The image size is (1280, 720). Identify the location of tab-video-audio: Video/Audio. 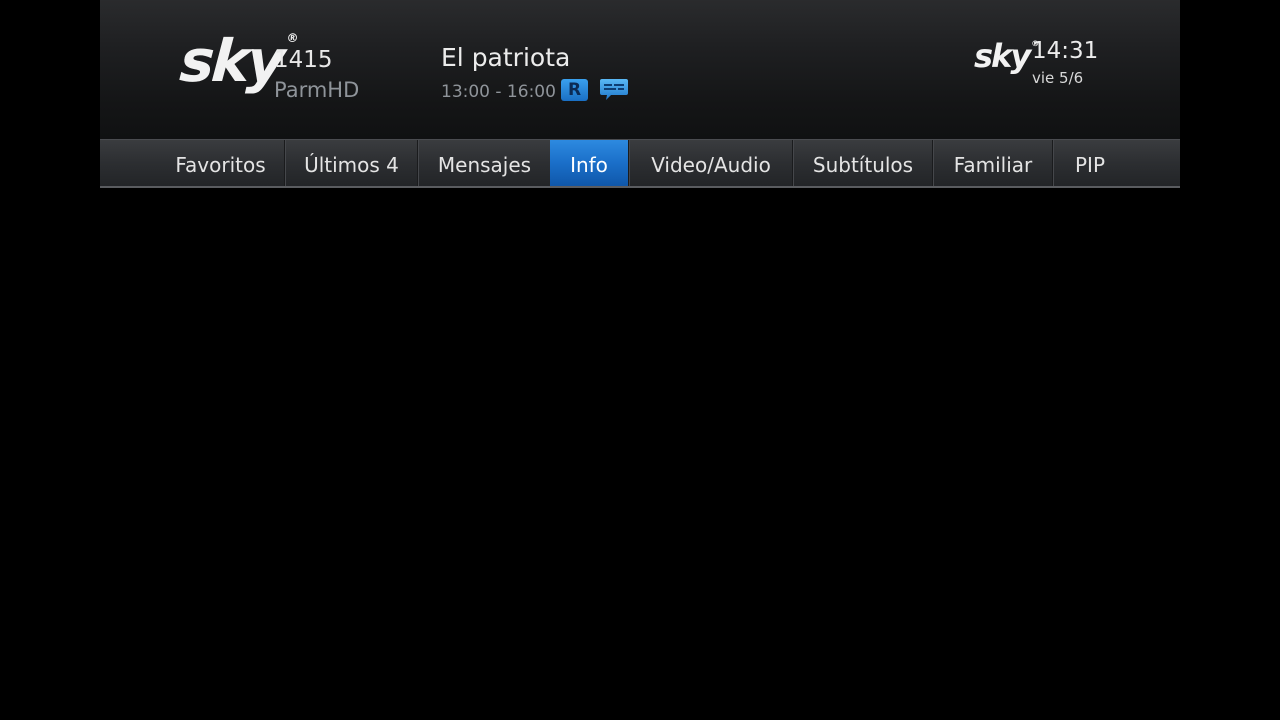
(710, 163).